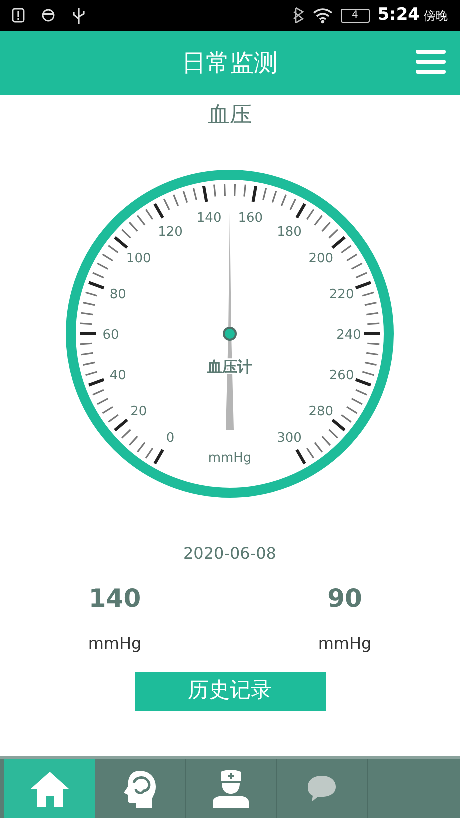  I want to click on alert-icon, so click(18, 15).